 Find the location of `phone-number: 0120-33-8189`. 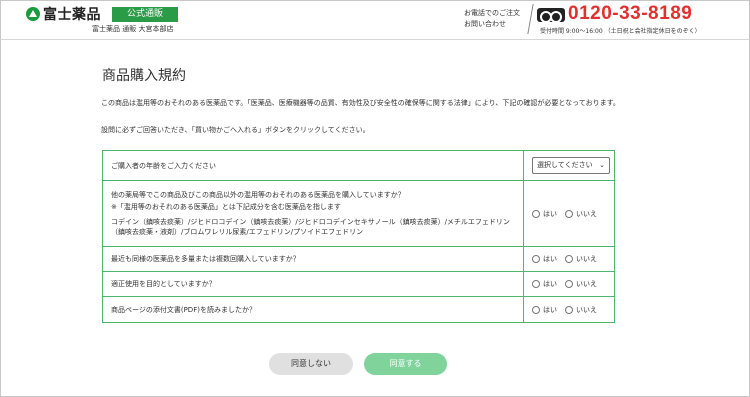

phone-number: 0120-33-8189 is located at coordinates (630, 14).